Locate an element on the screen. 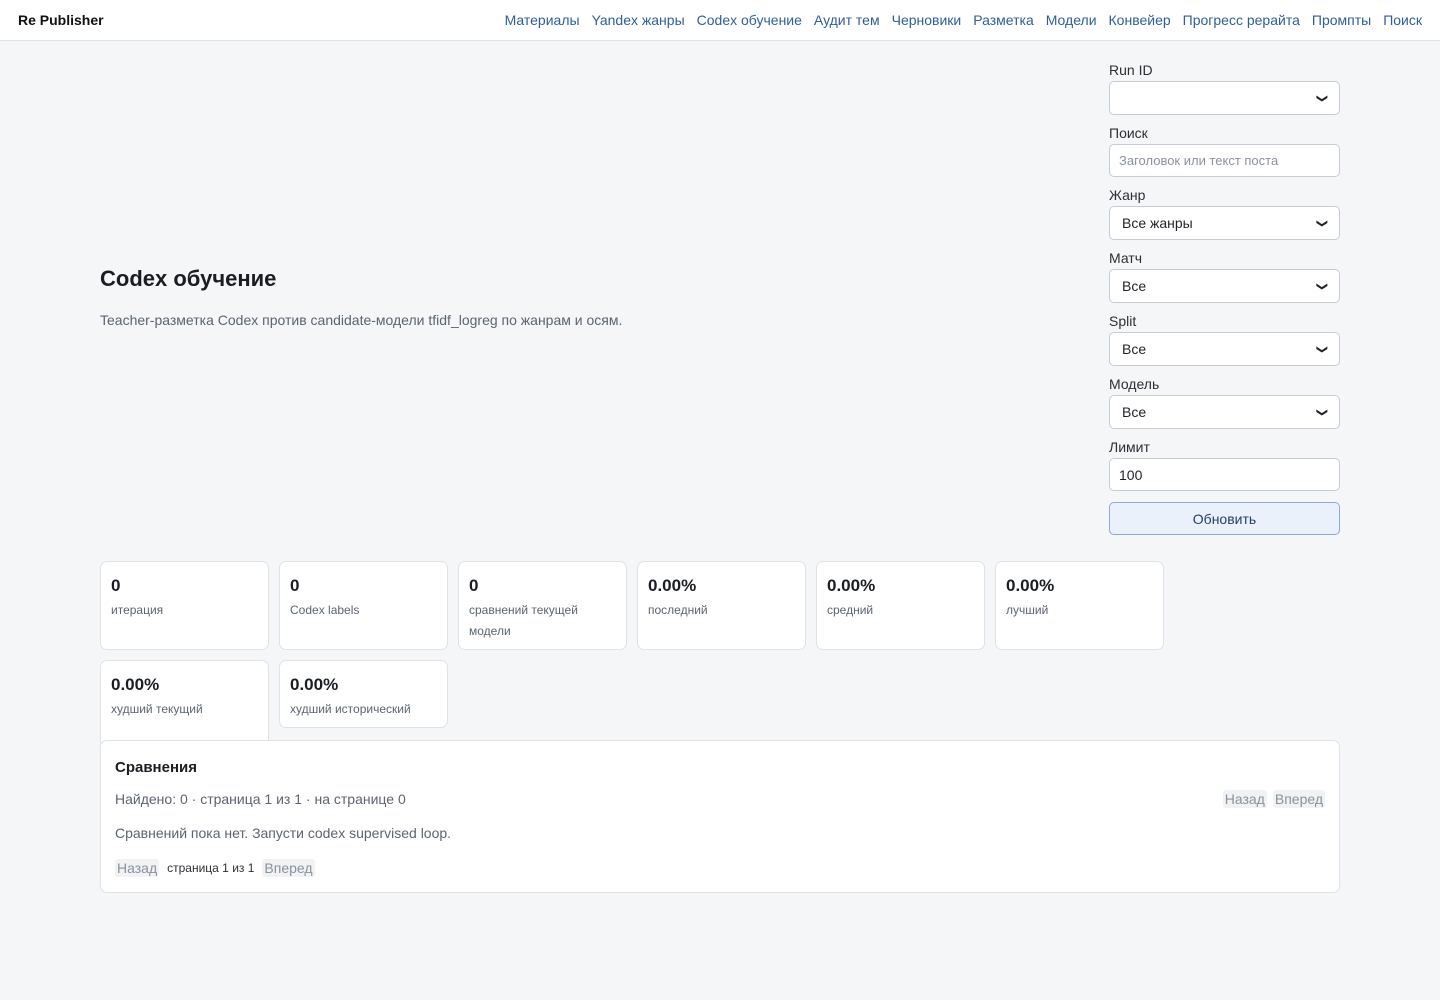 This screenshot has height=1000, width=1440. run-id-field: Run ID ❯ is located at coordinates (1224, 88).